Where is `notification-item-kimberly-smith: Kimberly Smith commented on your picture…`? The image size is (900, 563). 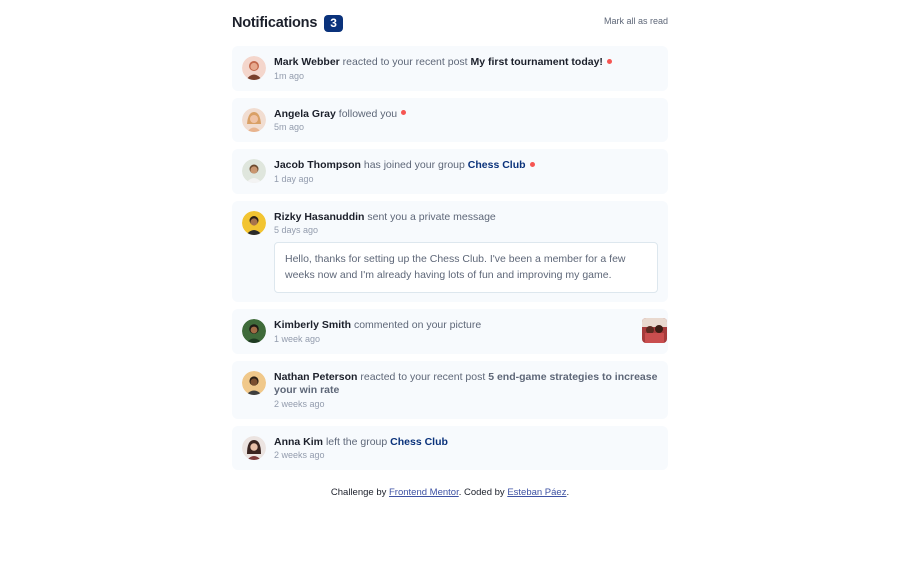
notification-item-kimberly-smith: Kimberly Smith commented on your picture… is located at coordinates (450, 331).